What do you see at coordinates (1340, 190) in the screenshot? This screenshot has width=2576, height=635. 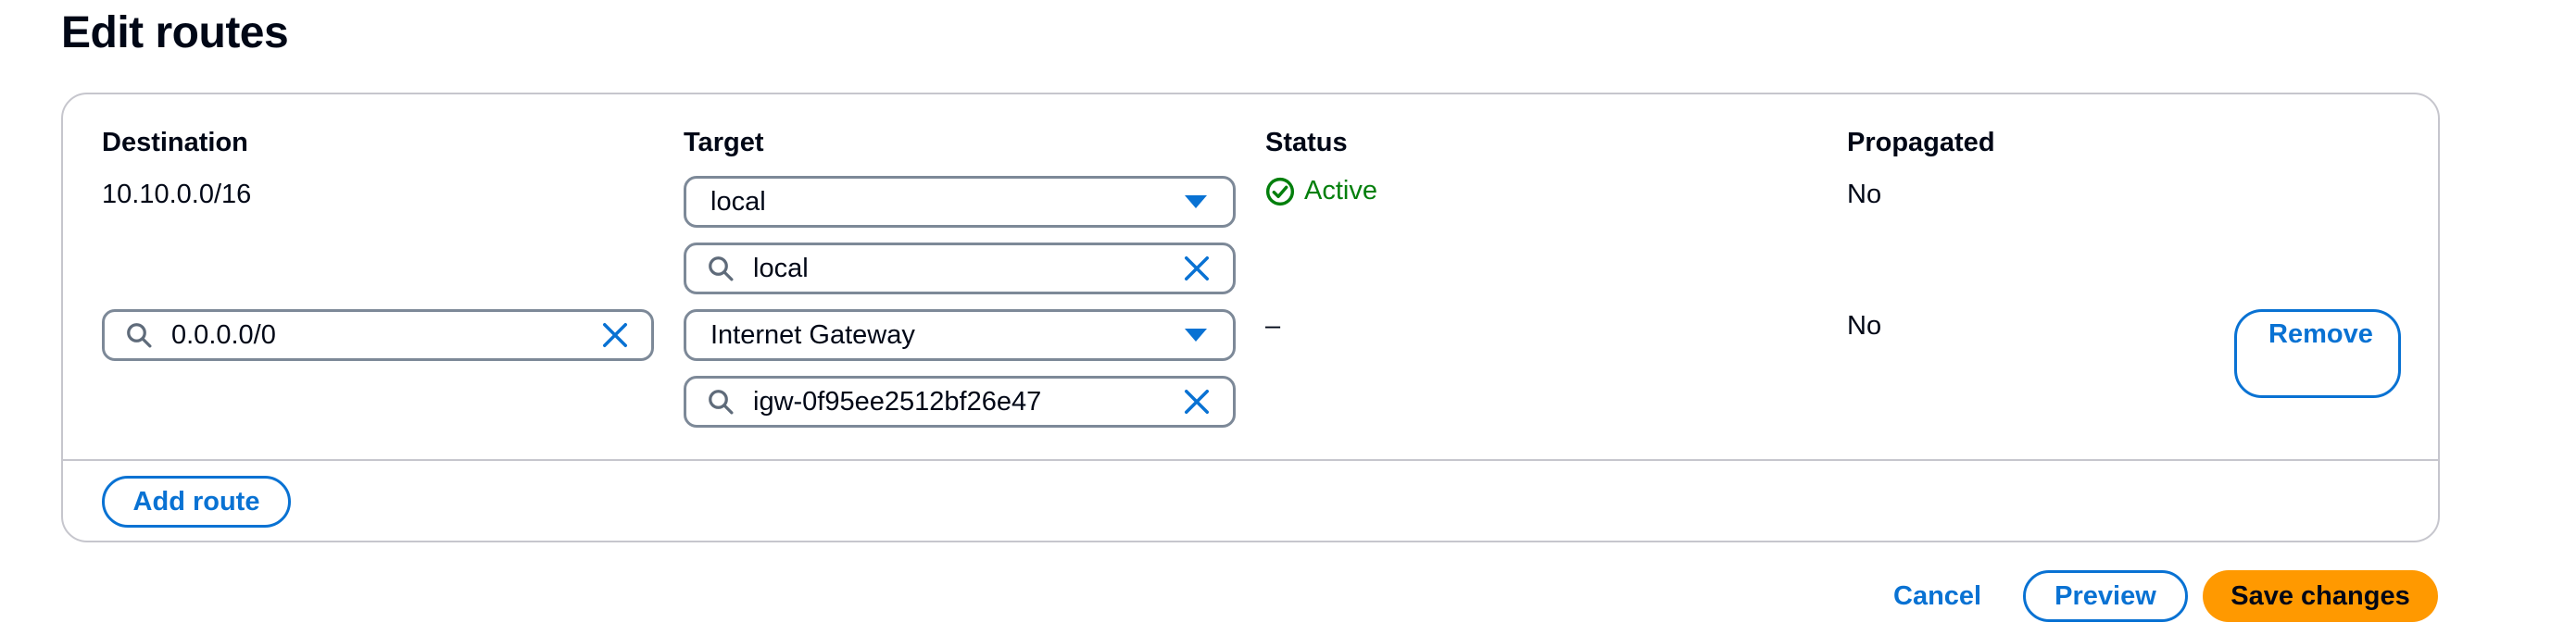 I see `route-1-status-text: Active` at bounding box center [1340, 190].